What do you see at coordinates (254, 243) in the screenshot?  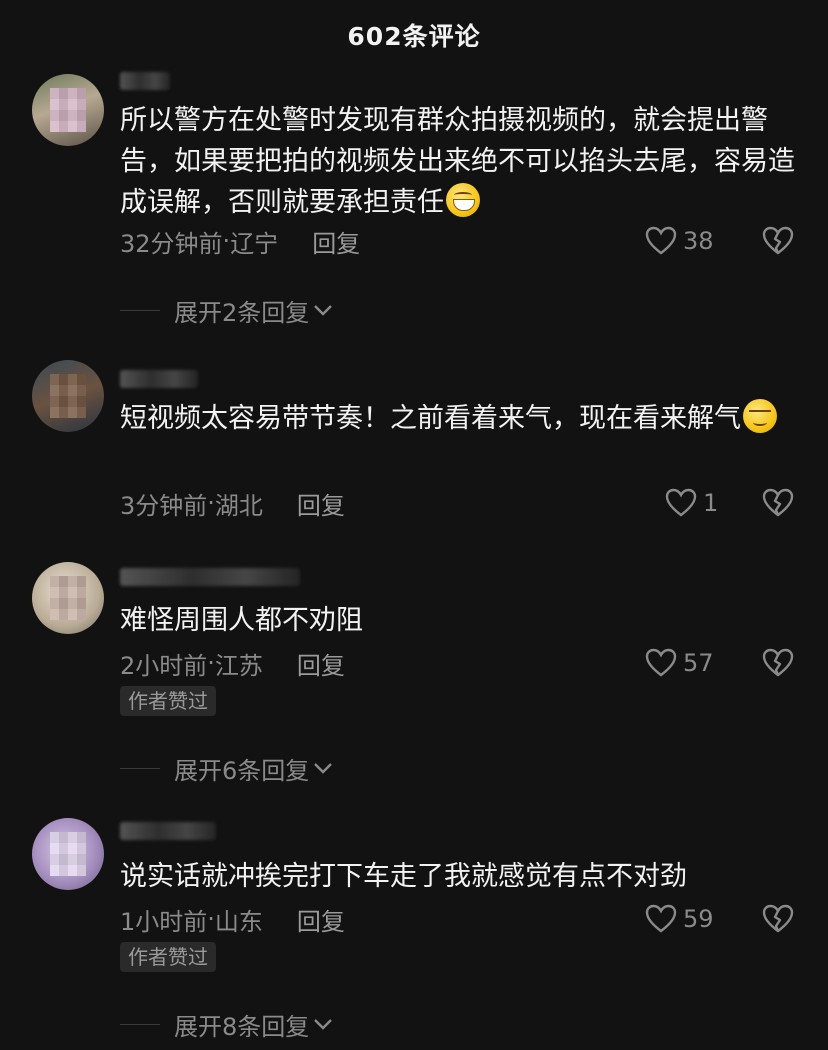 I see `comment-location: 辽宁` at bounding box center [254, 243].